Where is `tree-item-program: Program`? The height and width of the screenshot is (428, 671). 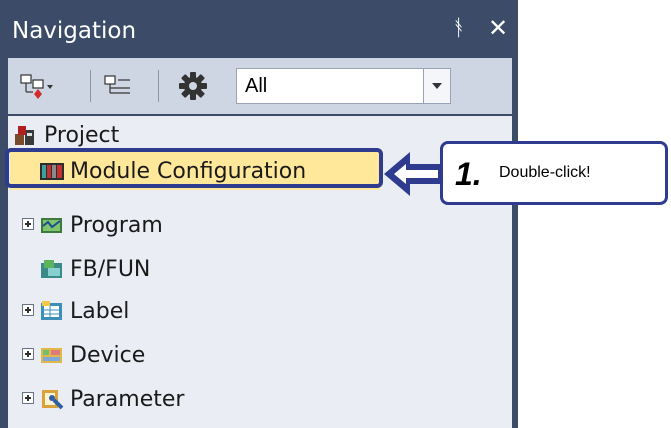 tree-item-program: Program is located at coordinates (101, 225).